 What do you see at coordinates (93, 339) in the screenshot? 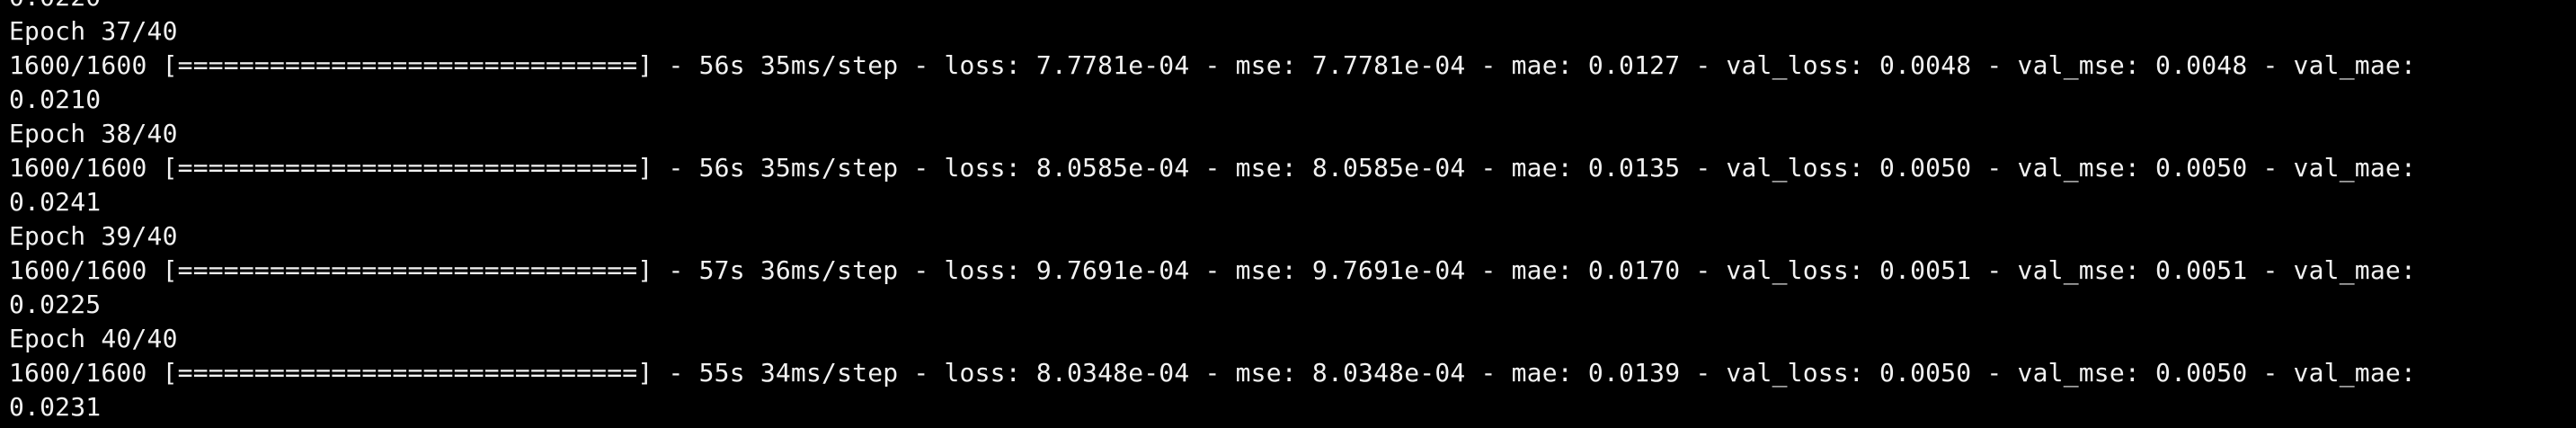
I see `terminal-line-epoch: Epoch 40/40` at bounding box center [93, 339].